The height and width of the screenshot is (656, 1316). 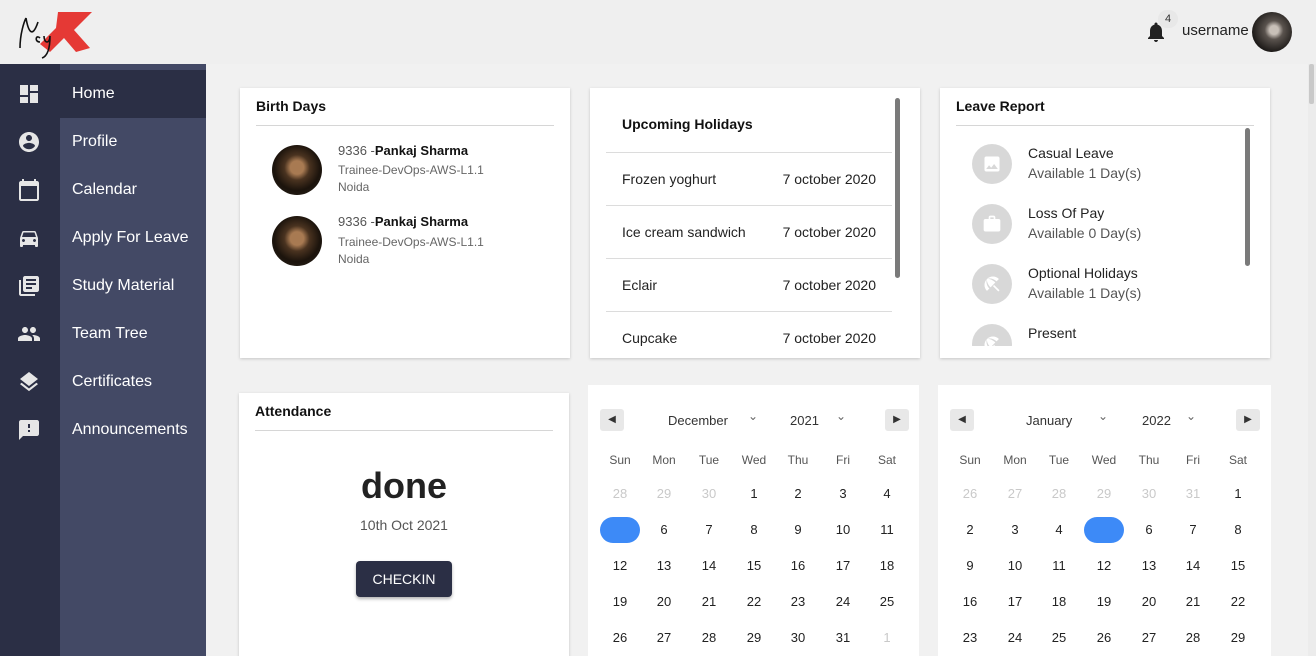 What do you see at coordinates (133, 238) in the screenshot?
I see `sidebar-item-apply-for-leave: Apply For Leave` at bounding box center [133, 238].